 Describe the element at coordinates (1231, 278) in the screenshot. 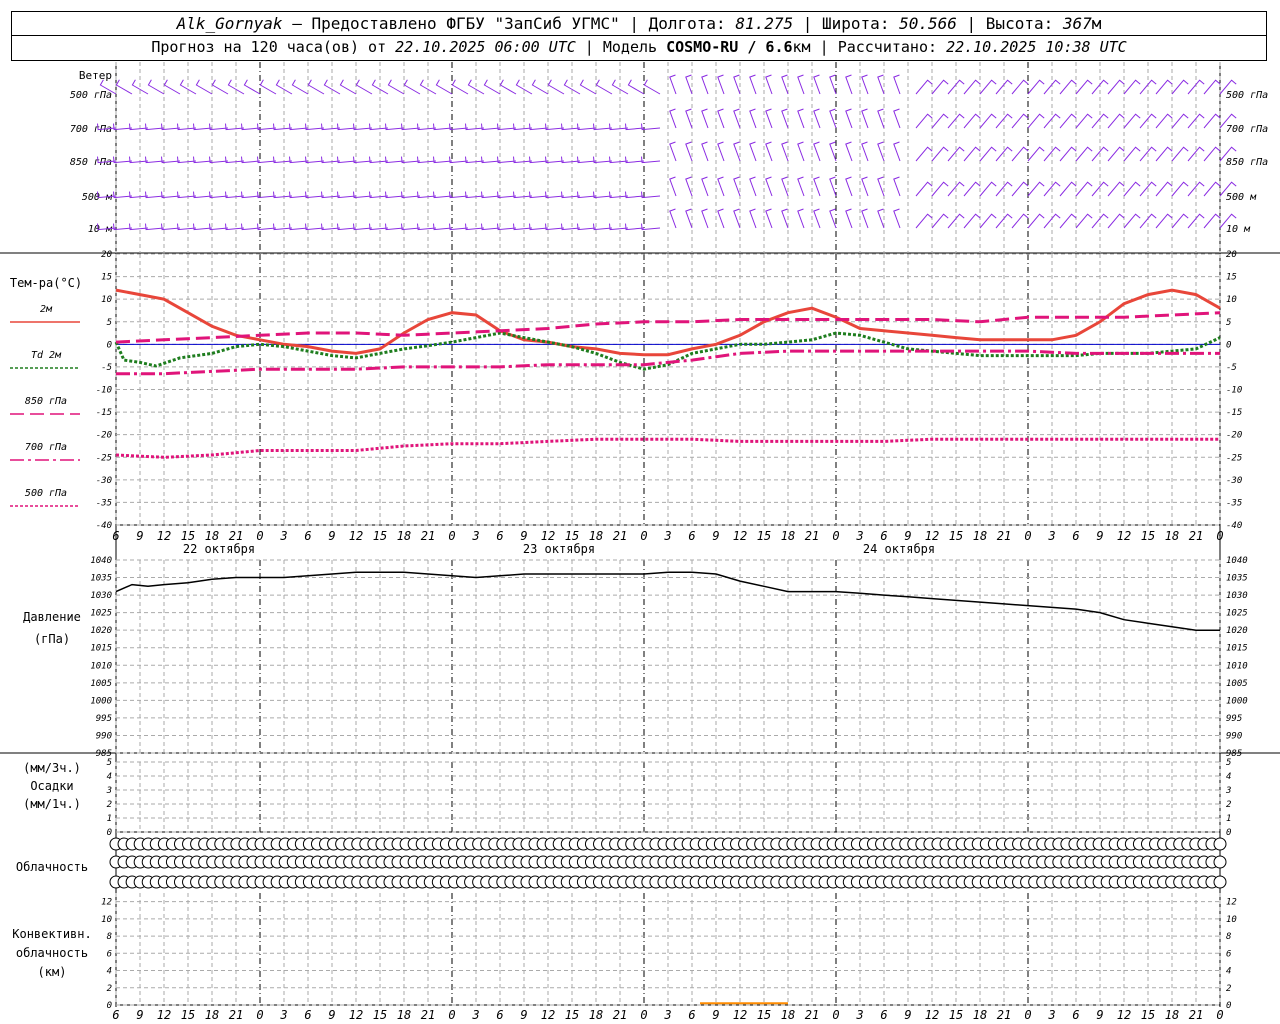

I see `temp-tick-right: 15` at that location.